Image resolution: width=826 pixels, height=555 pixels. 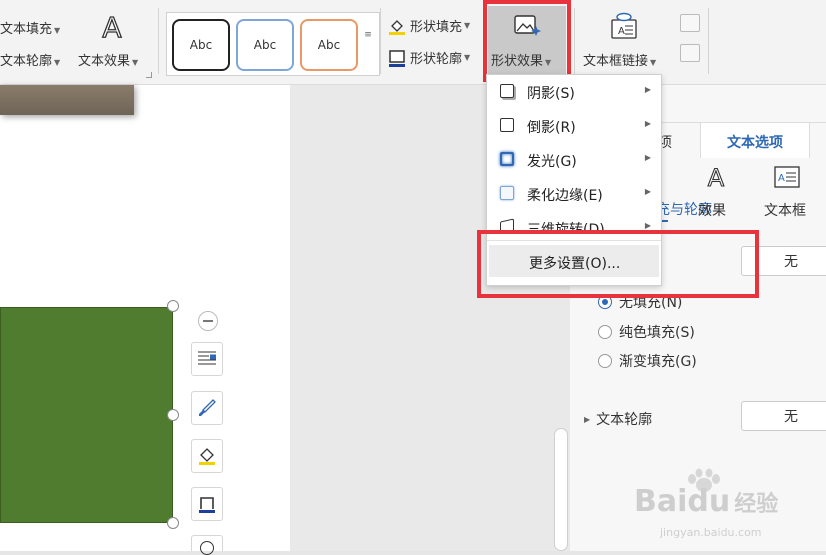 I want to click on text-effect-label: 文本效果, so click(x=104, y=61).